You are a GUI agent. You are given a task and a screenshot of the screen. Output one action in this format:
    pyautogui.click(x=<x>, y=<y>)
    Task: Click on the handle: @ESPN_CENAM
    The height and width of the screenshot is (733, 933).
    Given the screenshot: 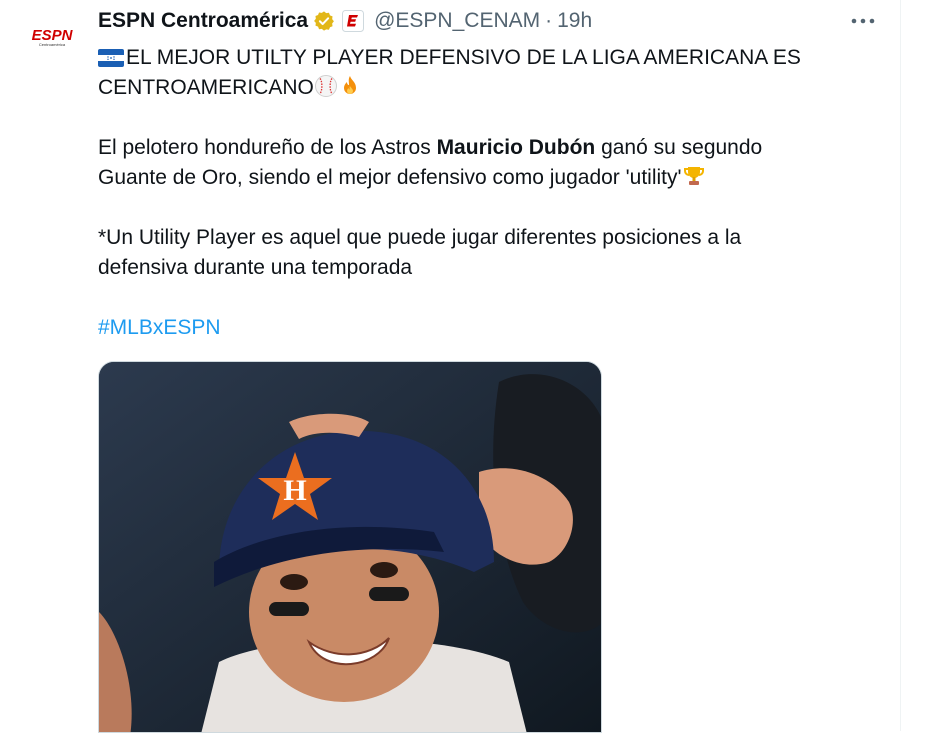 What is the action you would take?
    pyautogui.click(x=457, y=21)
    